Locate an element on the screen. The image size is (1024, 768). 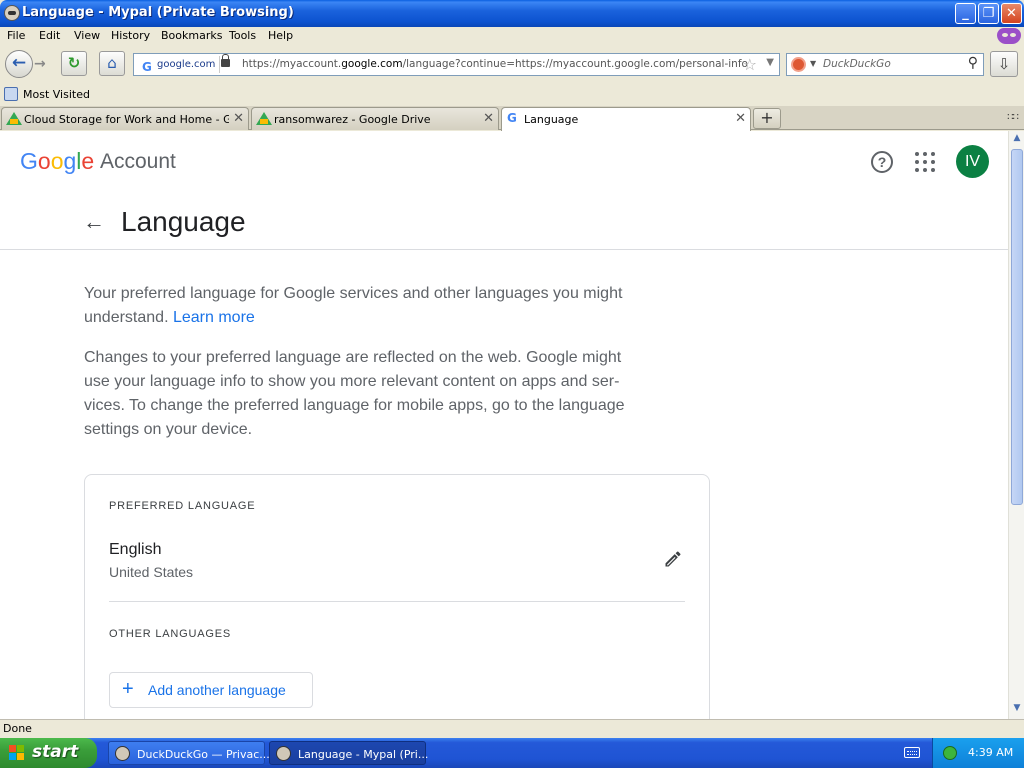
tab-language: G Language ✕ is located at coordinates (626, 119).